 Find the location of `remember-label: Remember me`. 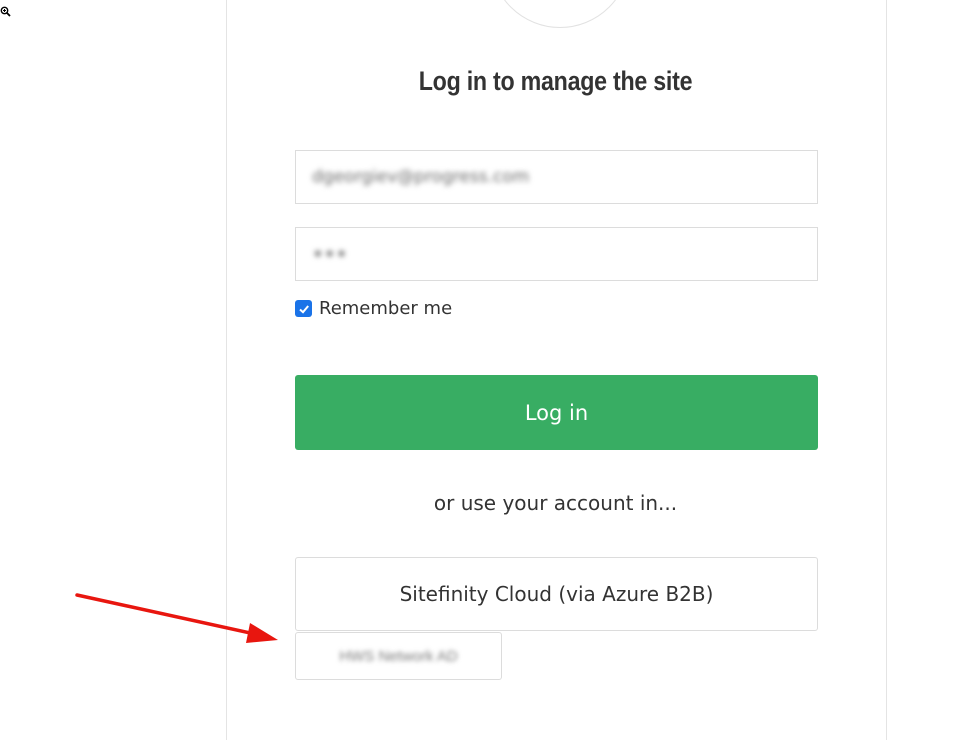

remember-label: Remember me is located at coordinates (386, 308).